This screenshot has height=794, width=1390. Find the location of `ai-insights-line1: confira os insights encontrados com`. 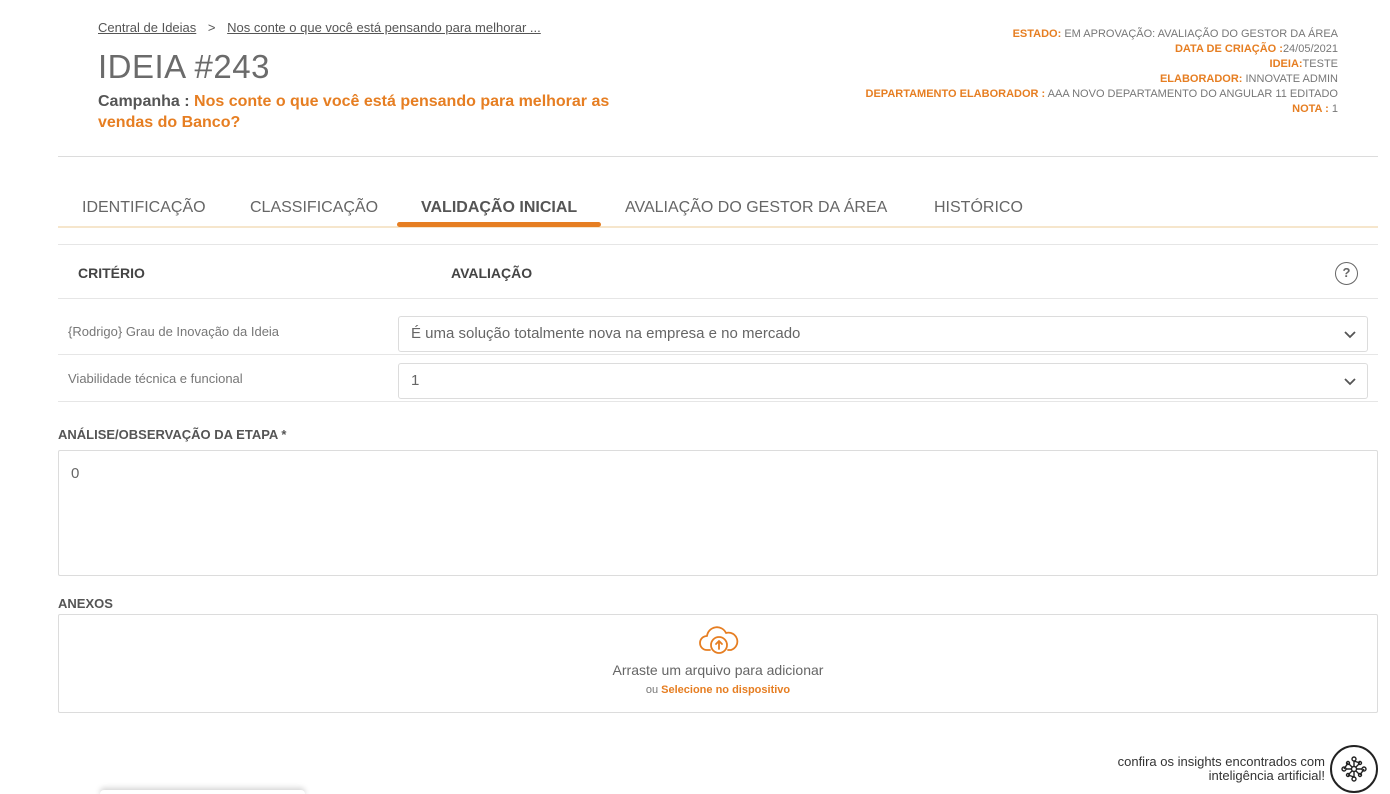

ai-insights-line1: confira os insights encontrados com is located at coordinates (1221, 761).